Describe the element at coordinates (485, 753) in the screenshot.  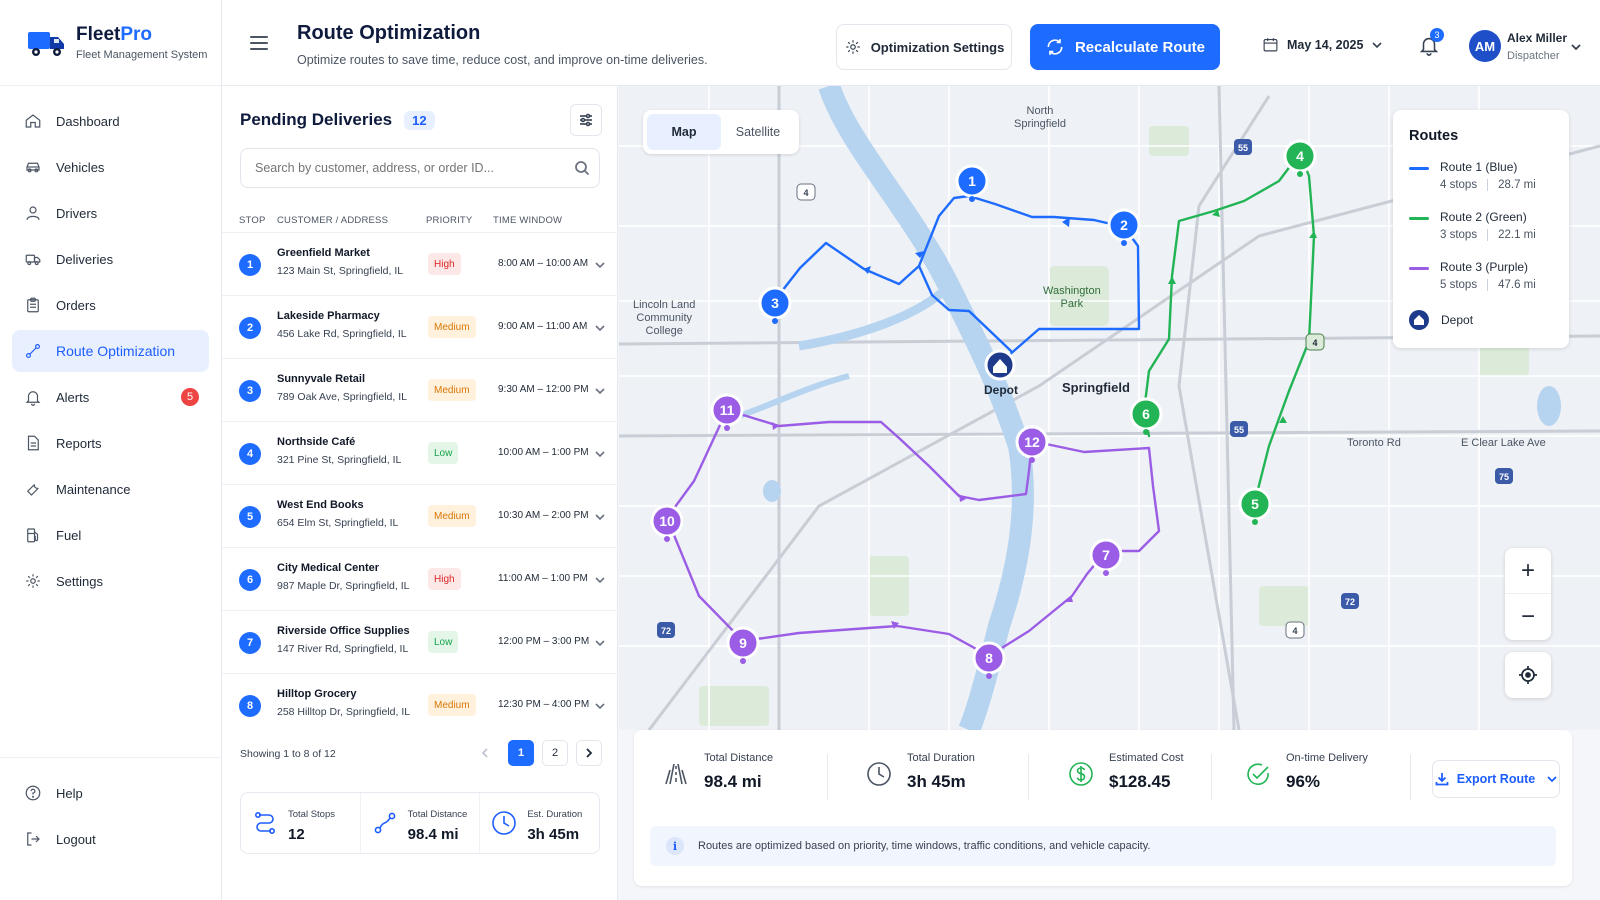
I see `prev-page-button` at that location.